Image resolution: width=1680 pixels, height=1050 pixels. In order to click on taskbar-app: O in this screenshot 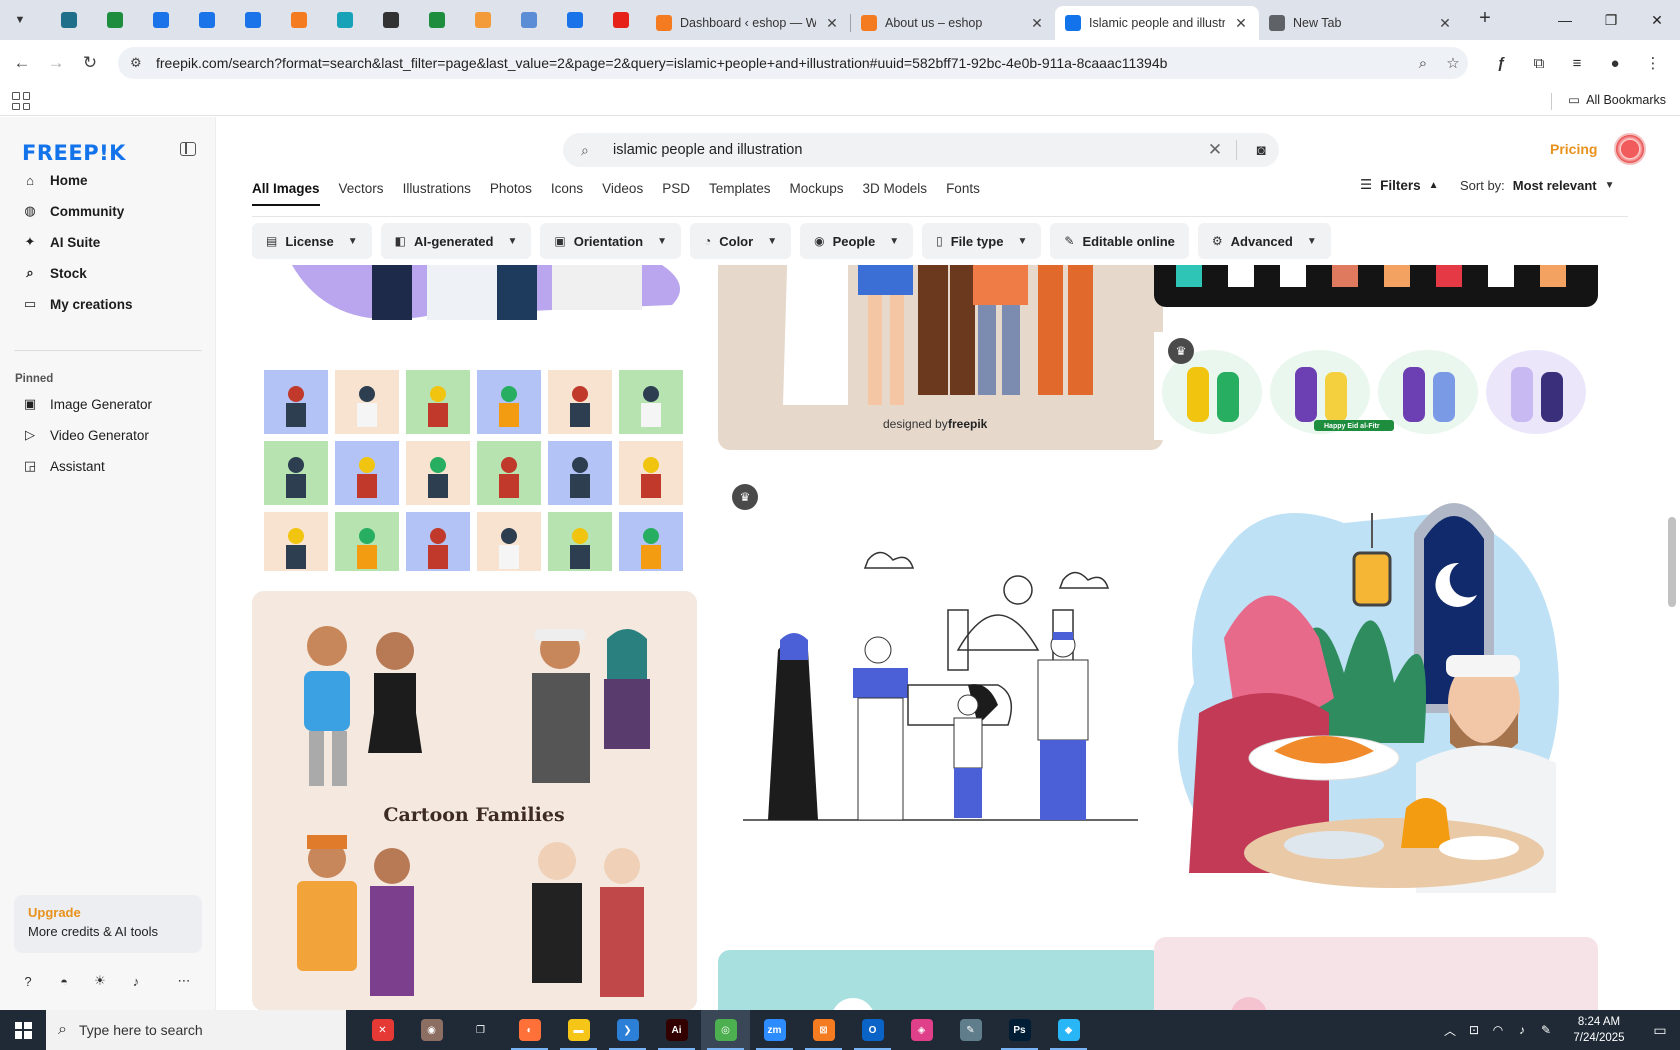, I will do `click(872, 1030)`.